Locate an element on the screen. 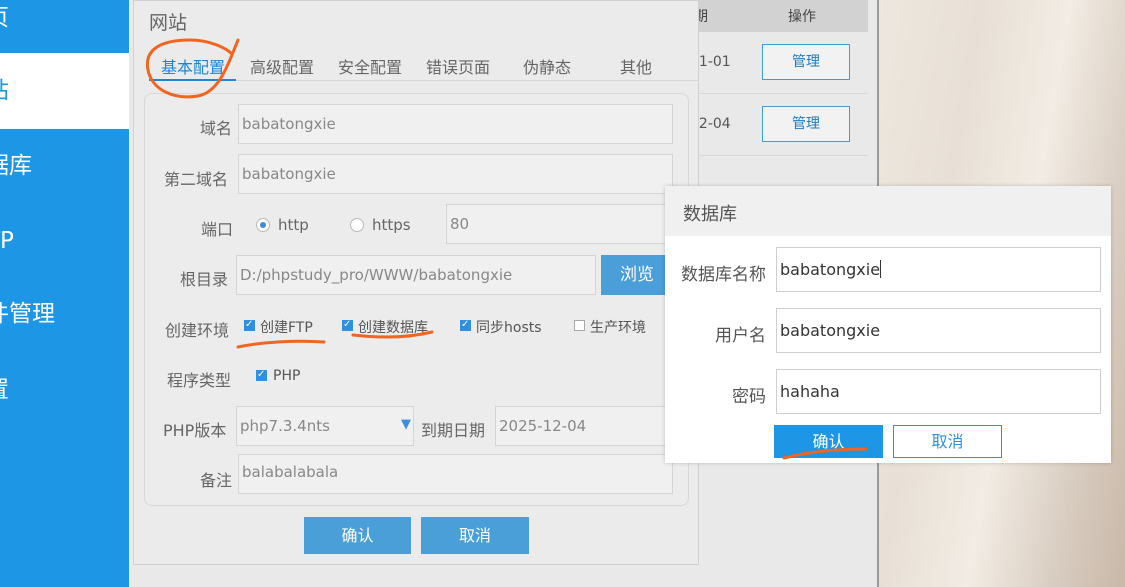  database-dialog-header: 数据库 is located at coordinates (888, 211).